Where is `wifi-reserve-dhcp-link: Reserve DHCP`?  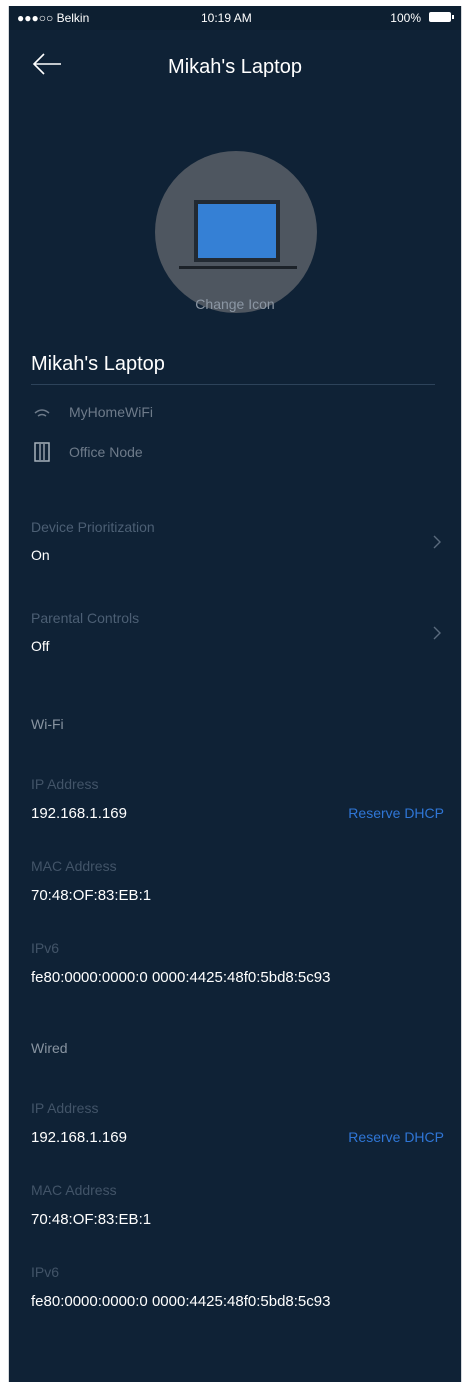
wifi-reserve-dhcp-link: Reserve DHCP is located at coordinates (396, 813).